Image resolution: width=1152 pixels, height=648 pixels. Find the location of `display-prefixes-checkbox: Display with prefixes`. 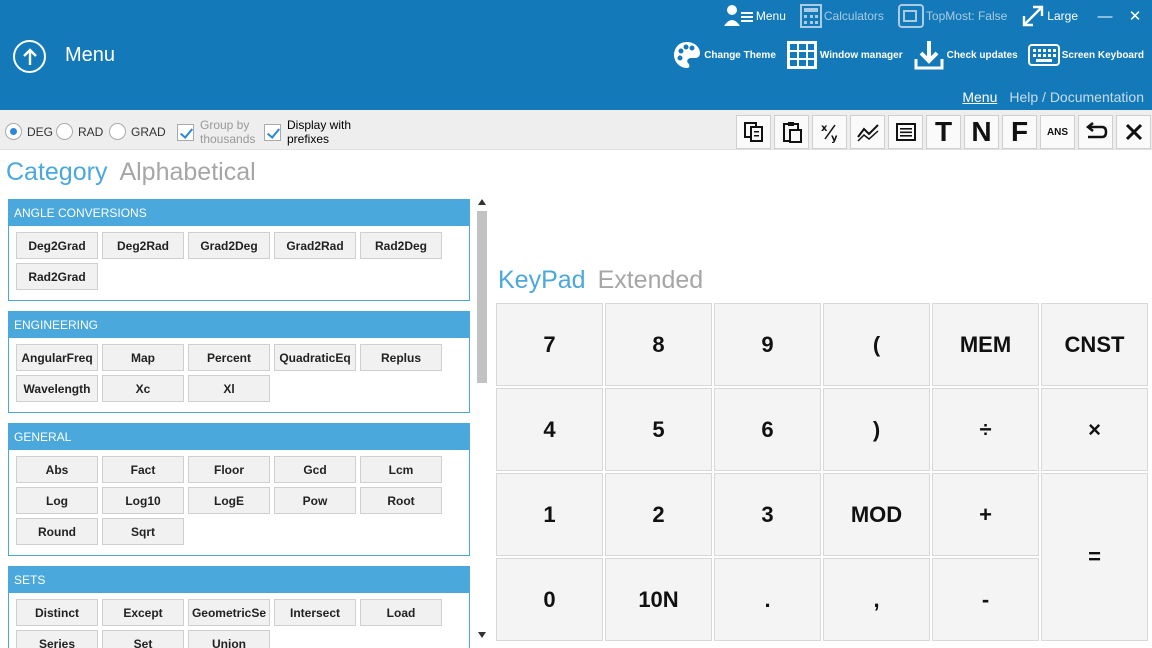

display-prefixes-checkbox: Display with prefixes is located at coordinates (307, 132).